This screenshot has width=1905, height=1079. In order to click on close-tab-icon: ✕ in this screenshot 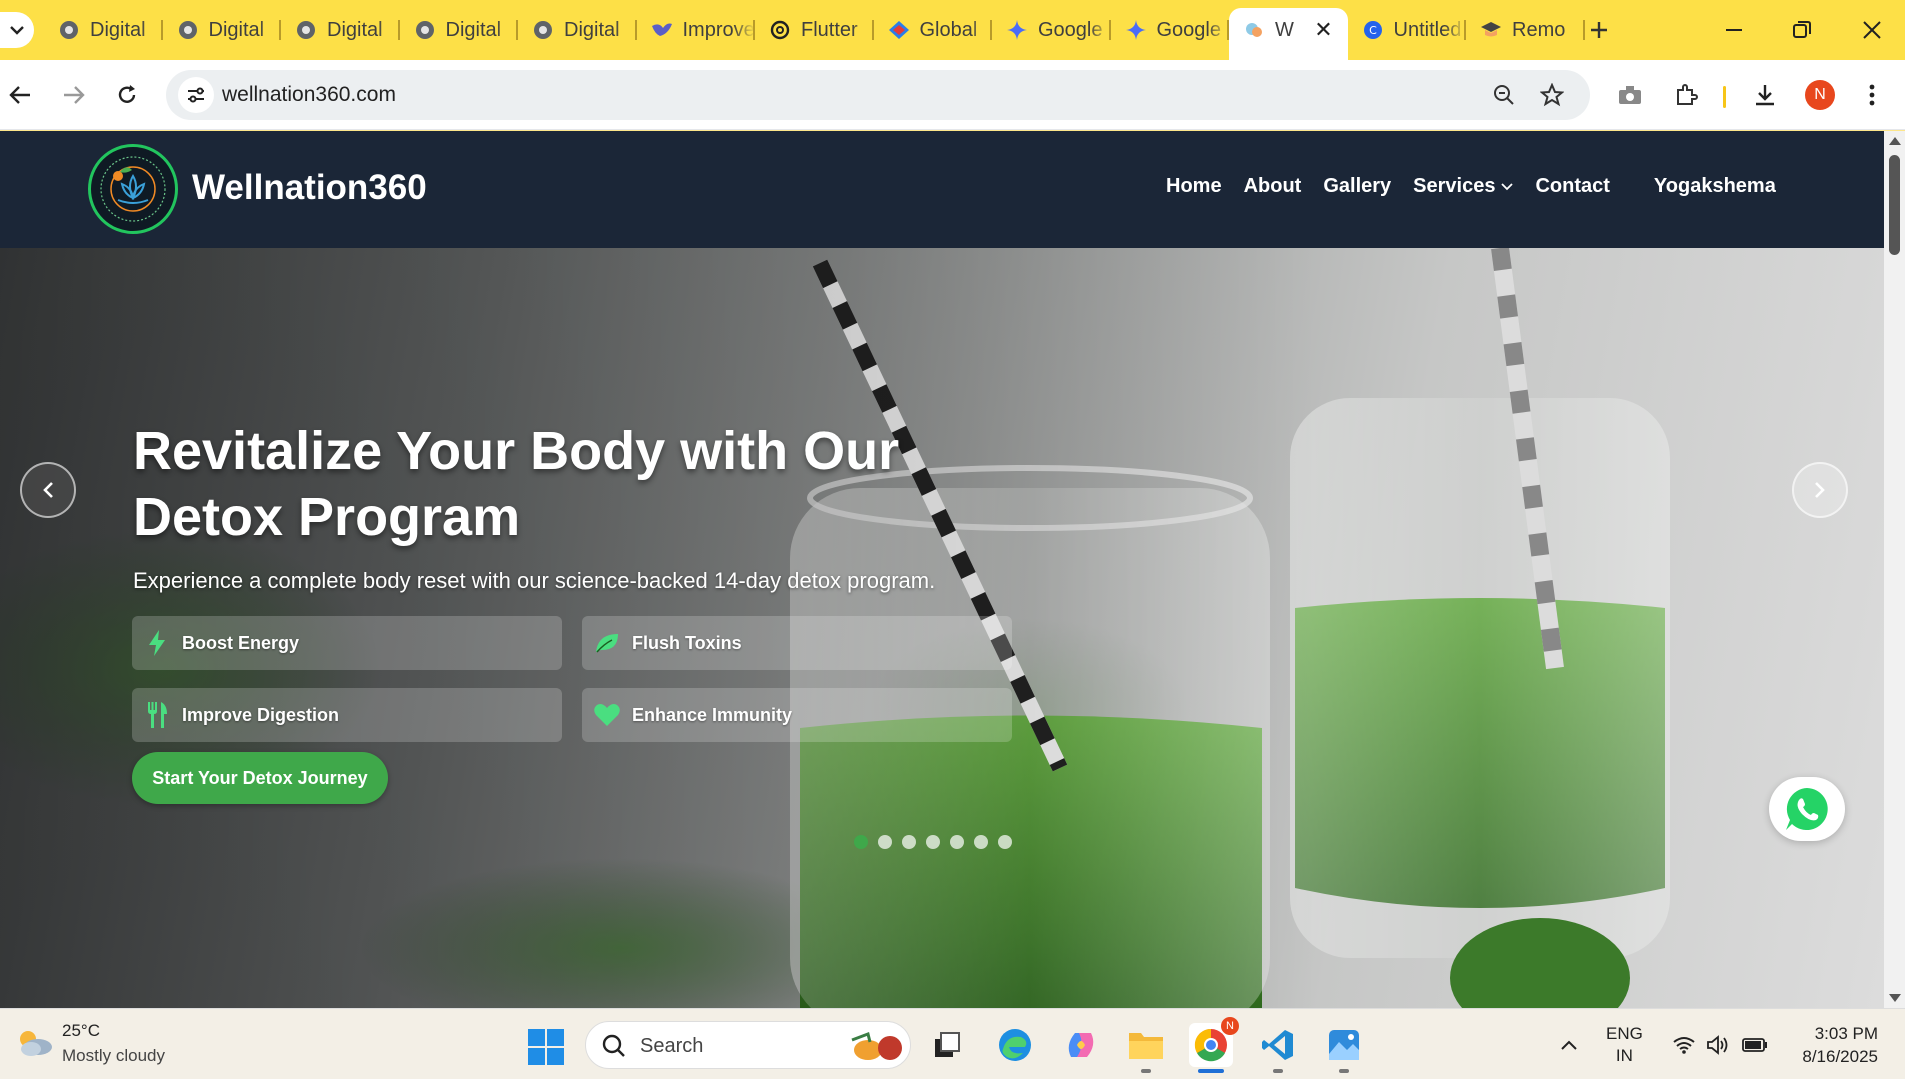, I will do `click(1324, 29)`.